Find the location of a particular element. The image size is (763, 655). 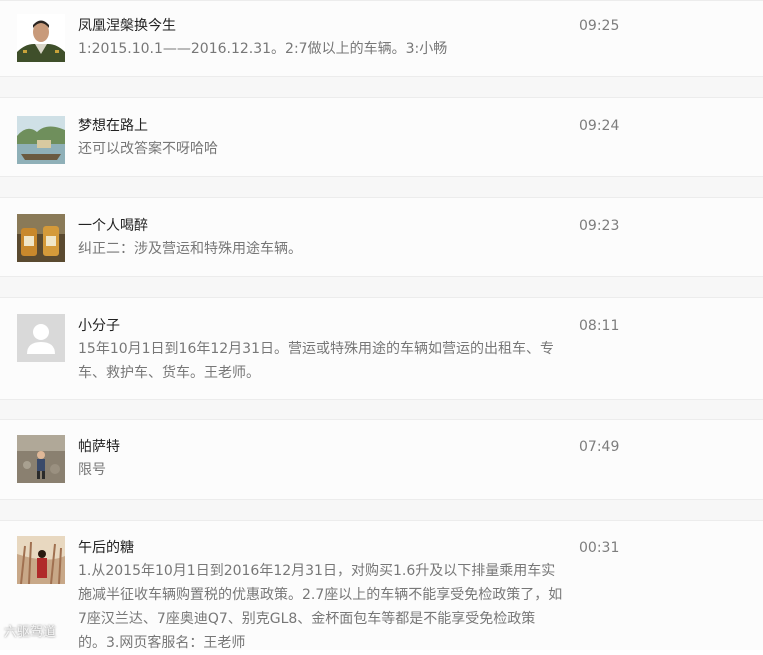

comment-item: 一个人喝醉 09:23 纠正二：涉及营运和特殊用途车辆。 is located at coordinates (381, 237).